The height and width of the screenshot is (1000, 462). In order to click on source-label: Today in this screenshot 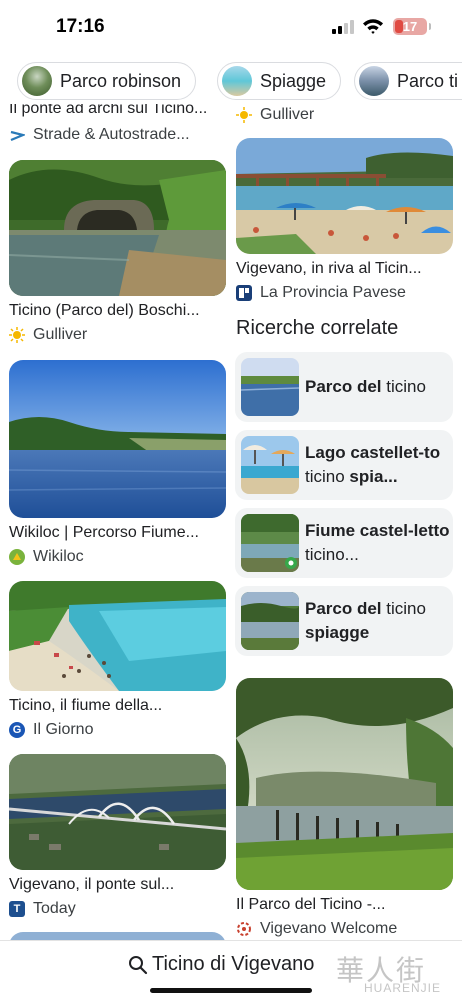, I will do `click(54, 908)`.